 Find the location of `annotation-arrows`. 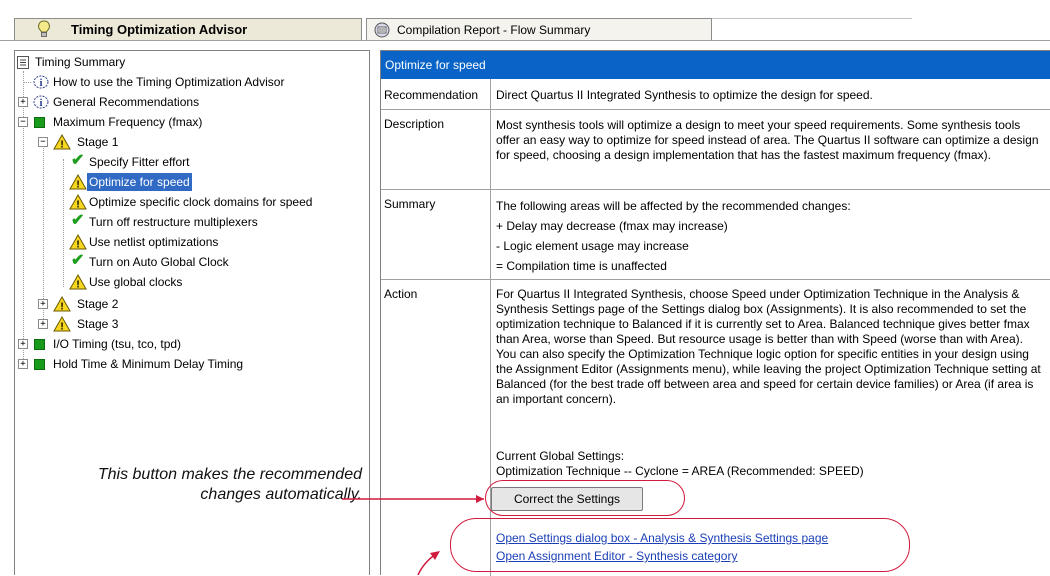

annotation-arrows is located at coordinates (413, 535).